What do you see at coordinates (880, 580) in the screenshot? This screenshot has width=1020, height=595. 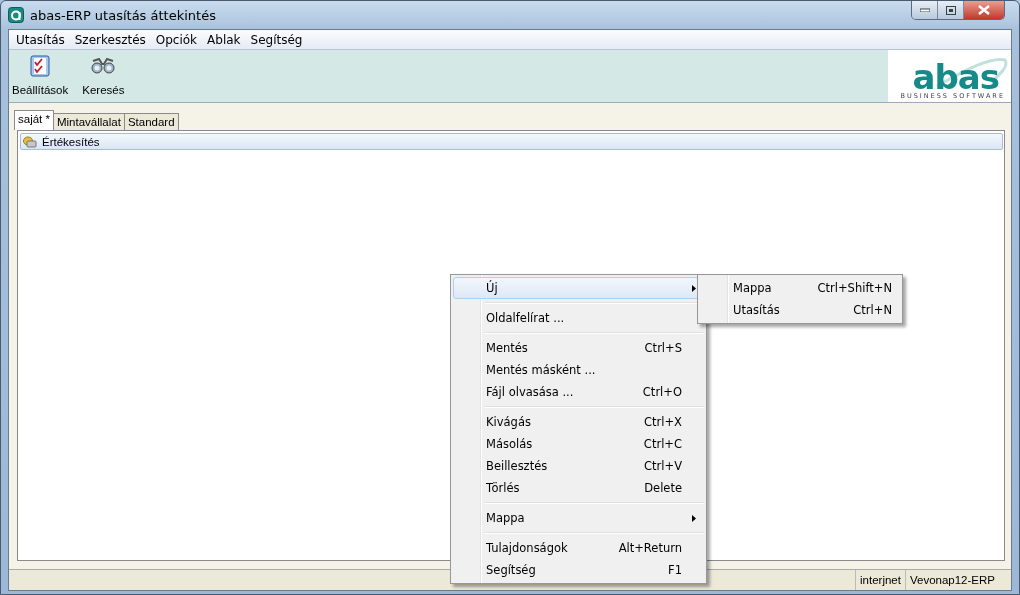 I see `status-field: interjnet` at bounding box center [880, 580].